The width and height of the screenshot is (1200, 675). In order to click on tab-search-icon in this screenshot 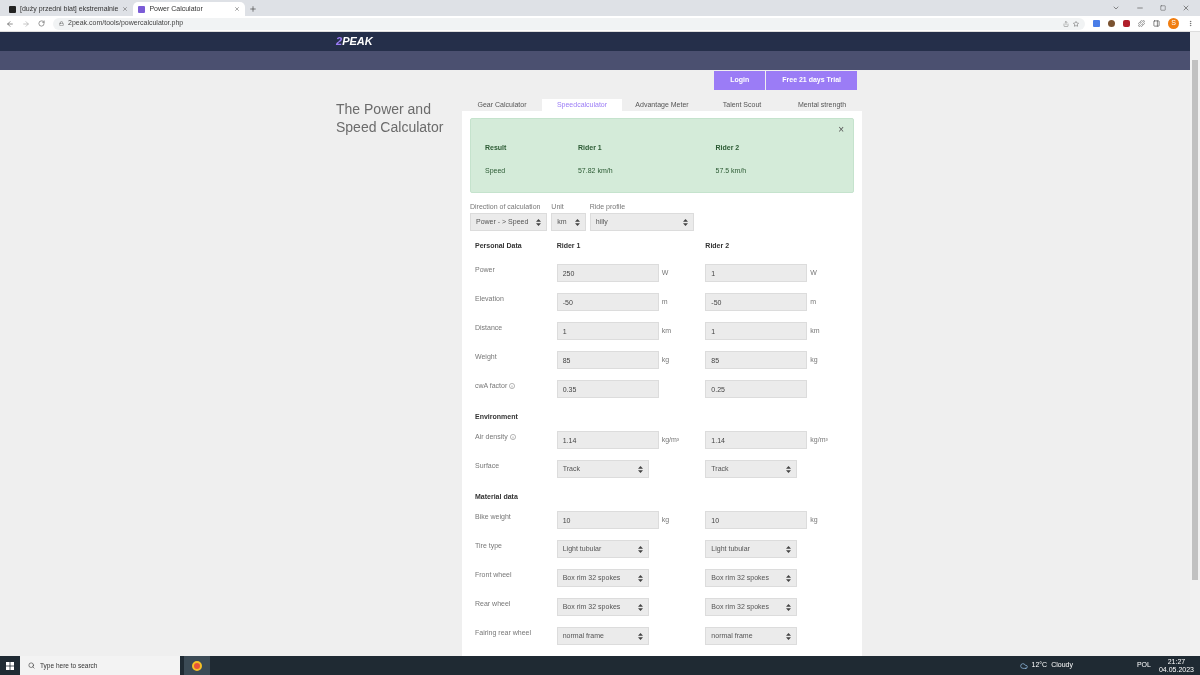, I will do `click(1116, 8)`.